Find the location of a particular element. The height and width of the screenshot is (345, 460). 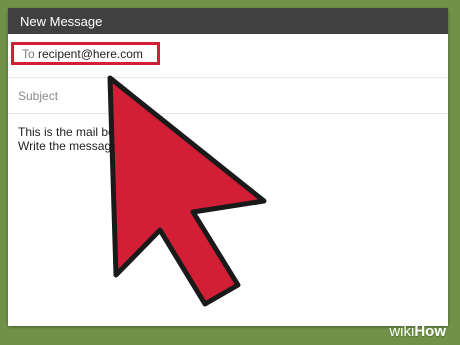

watermark-how: How is located at coordinates (430, 331).